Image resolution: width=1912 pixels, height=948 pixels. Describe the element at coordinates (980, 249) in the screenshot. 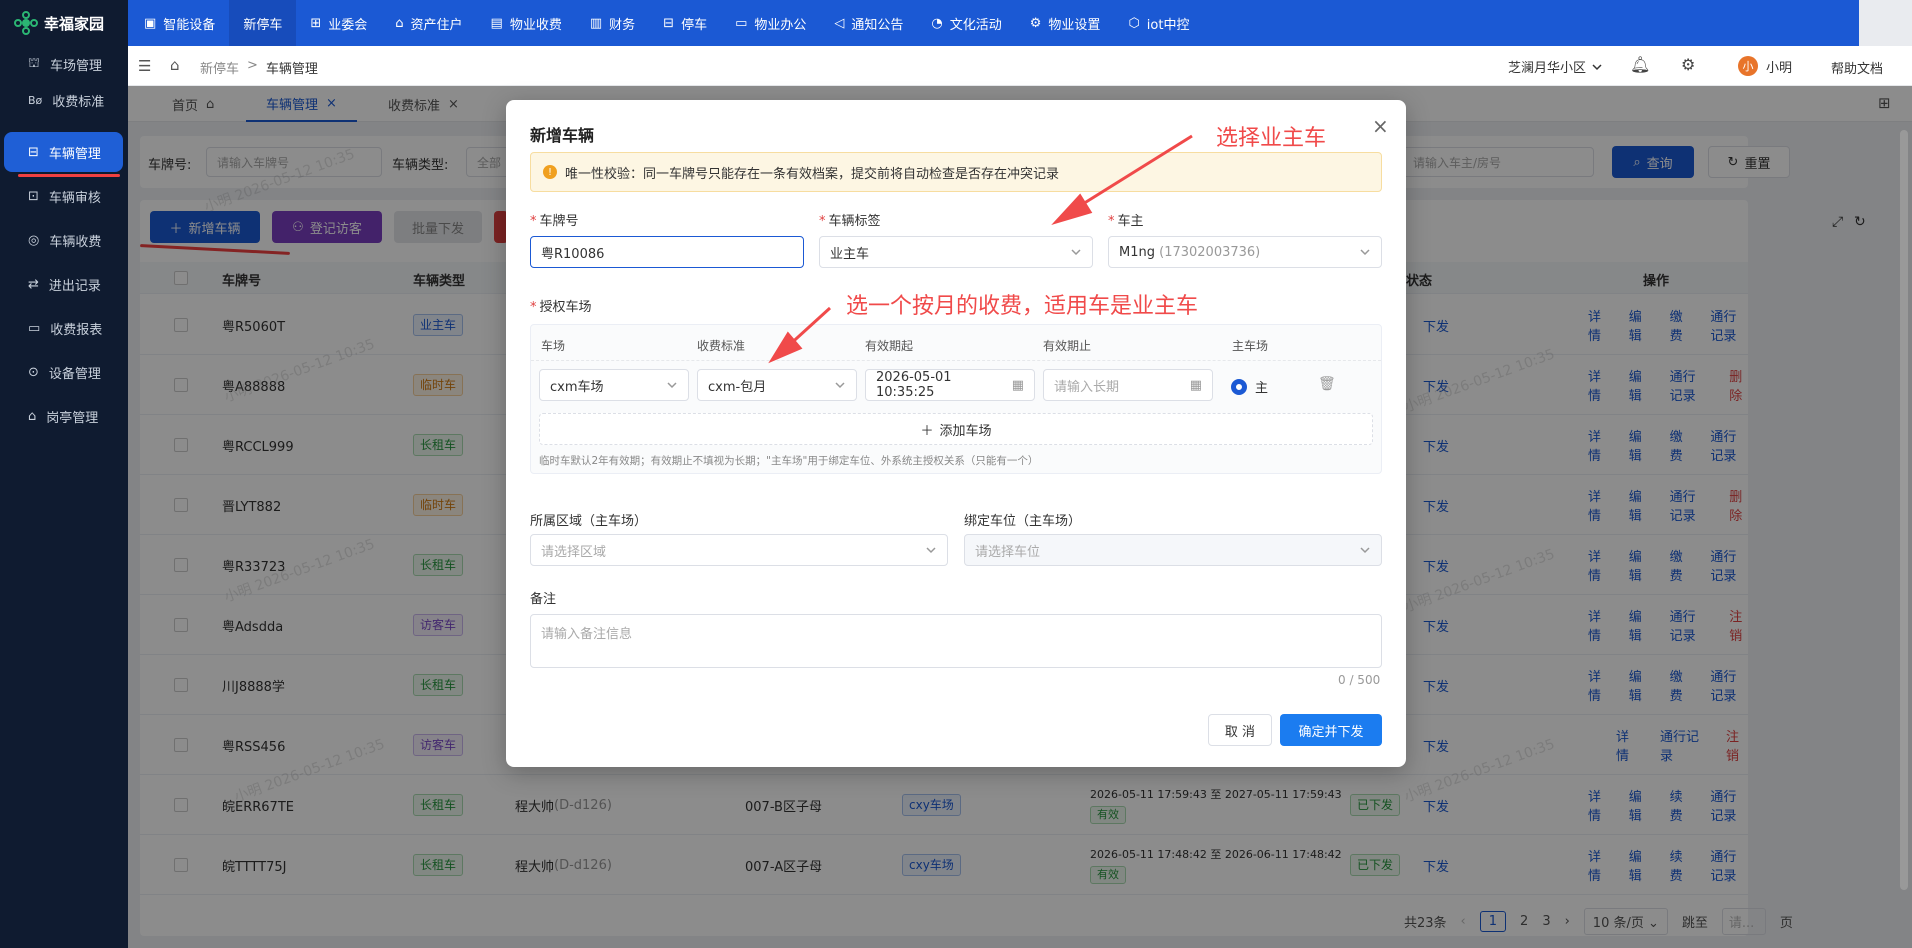

I see `annotation-arrows` at that location.